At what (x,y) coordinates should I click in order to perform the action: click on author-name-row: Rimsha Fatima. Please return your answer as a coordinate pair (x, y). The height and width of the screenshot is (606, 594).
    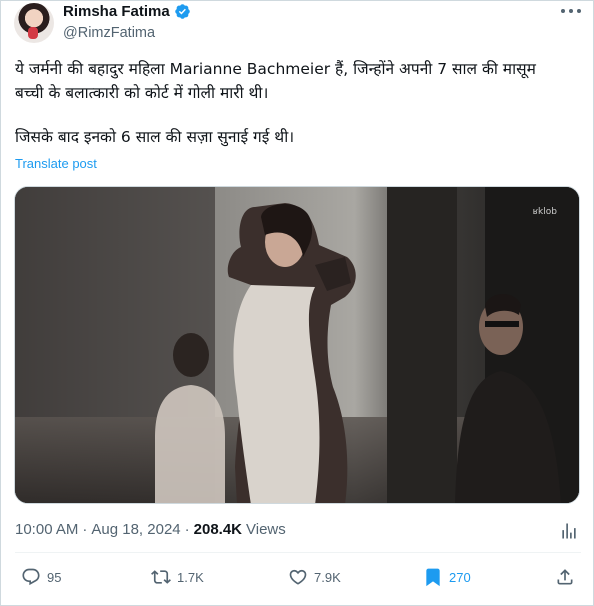
    Looking at the image, I should click on (127, 11).